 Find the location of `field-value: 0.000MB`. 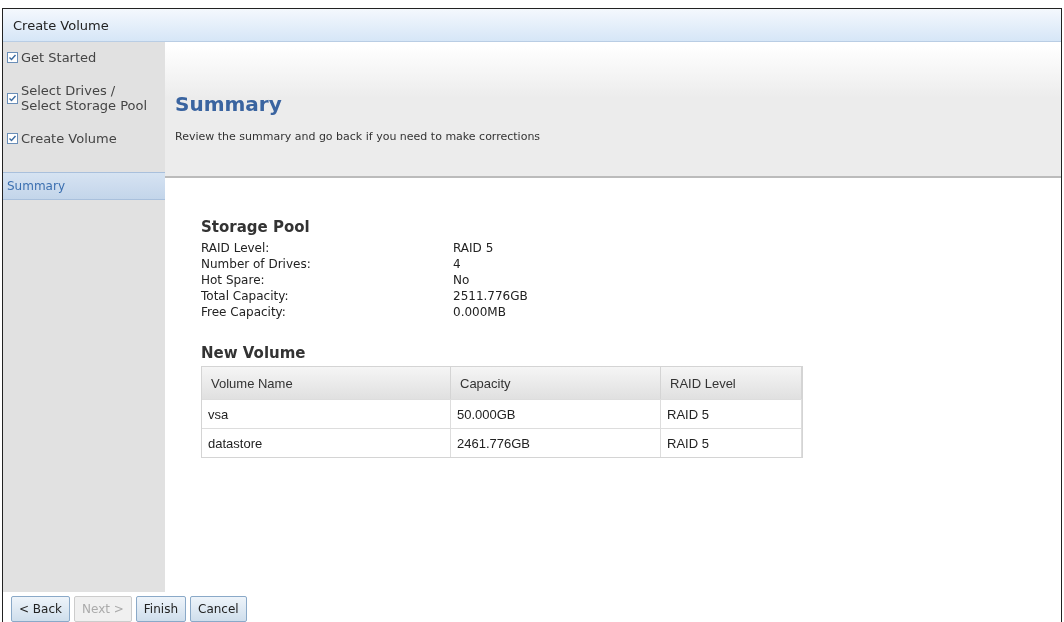

field-value: 0.000MB is located at coordinates (480, 312).